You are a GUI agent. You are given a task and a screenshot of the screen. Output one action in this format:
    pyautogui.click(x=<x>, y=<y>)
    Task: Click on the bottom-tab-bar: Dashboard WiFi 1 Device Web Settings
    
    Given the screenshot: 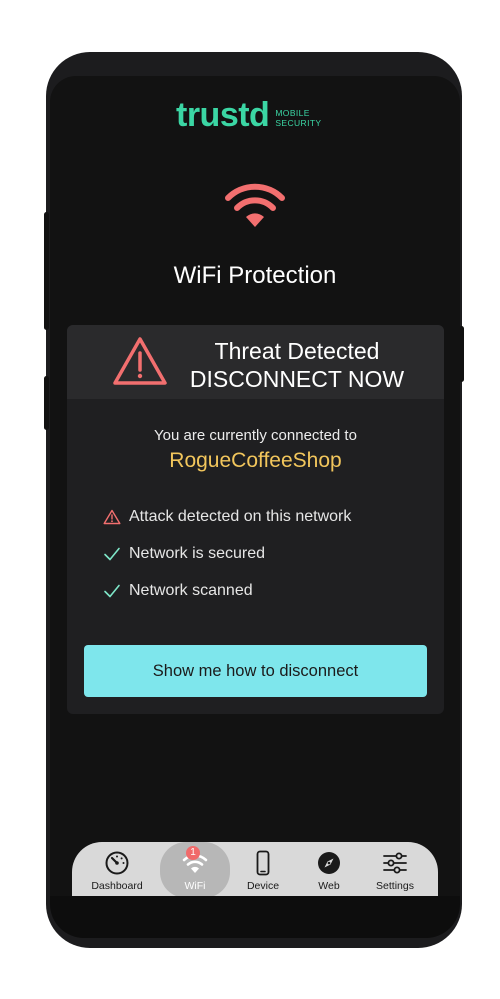 What is the action you would take?
    pyautogui.click(x=255, y=869)
    